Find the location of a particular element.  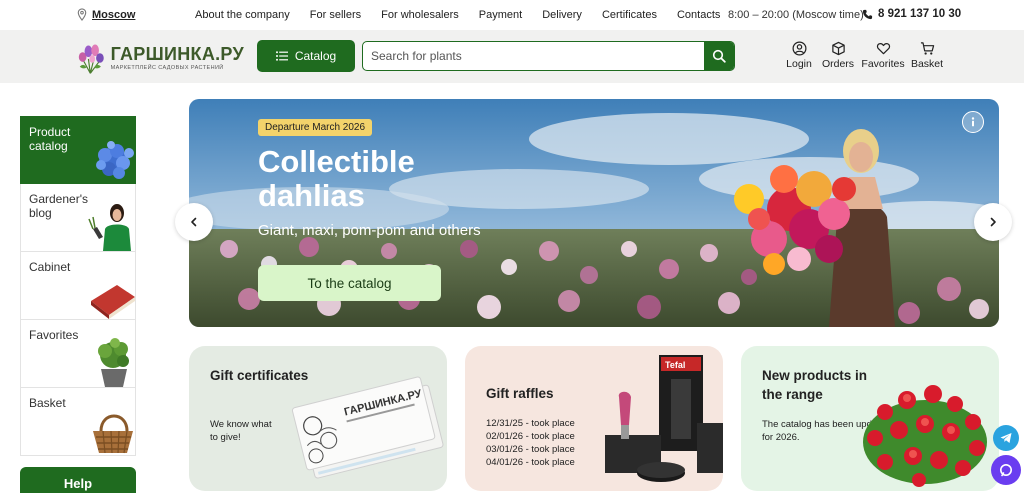

search-bar is located at coordinates (548, 56).